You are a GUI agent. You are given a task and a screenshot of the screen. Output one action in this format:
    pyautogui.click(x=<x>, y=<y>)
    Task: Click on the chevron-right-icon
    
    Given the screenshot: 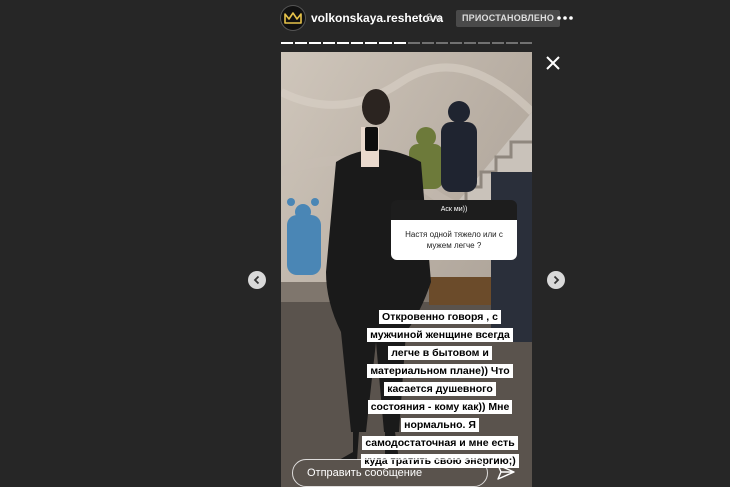 What is the action you would take?
    pyautogui.click(x=556, y=280)
    